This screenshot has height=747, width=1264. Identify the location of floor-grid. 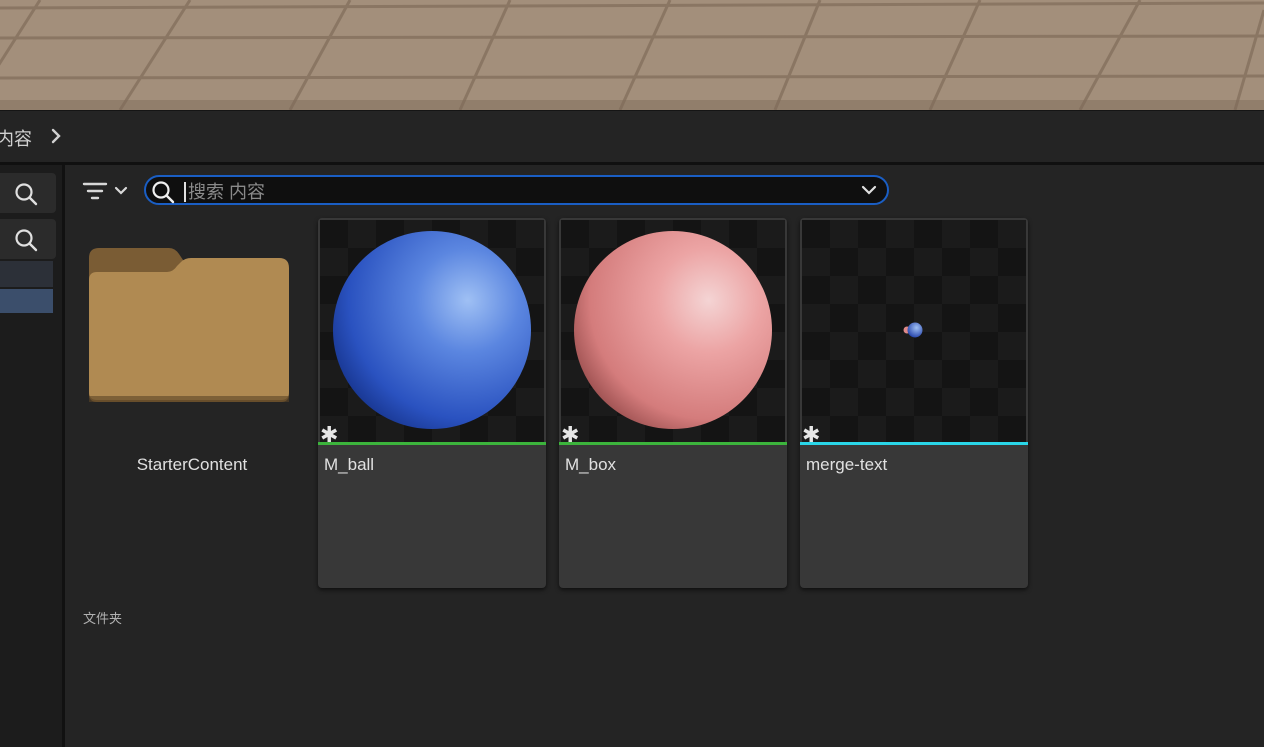
(632, 55).